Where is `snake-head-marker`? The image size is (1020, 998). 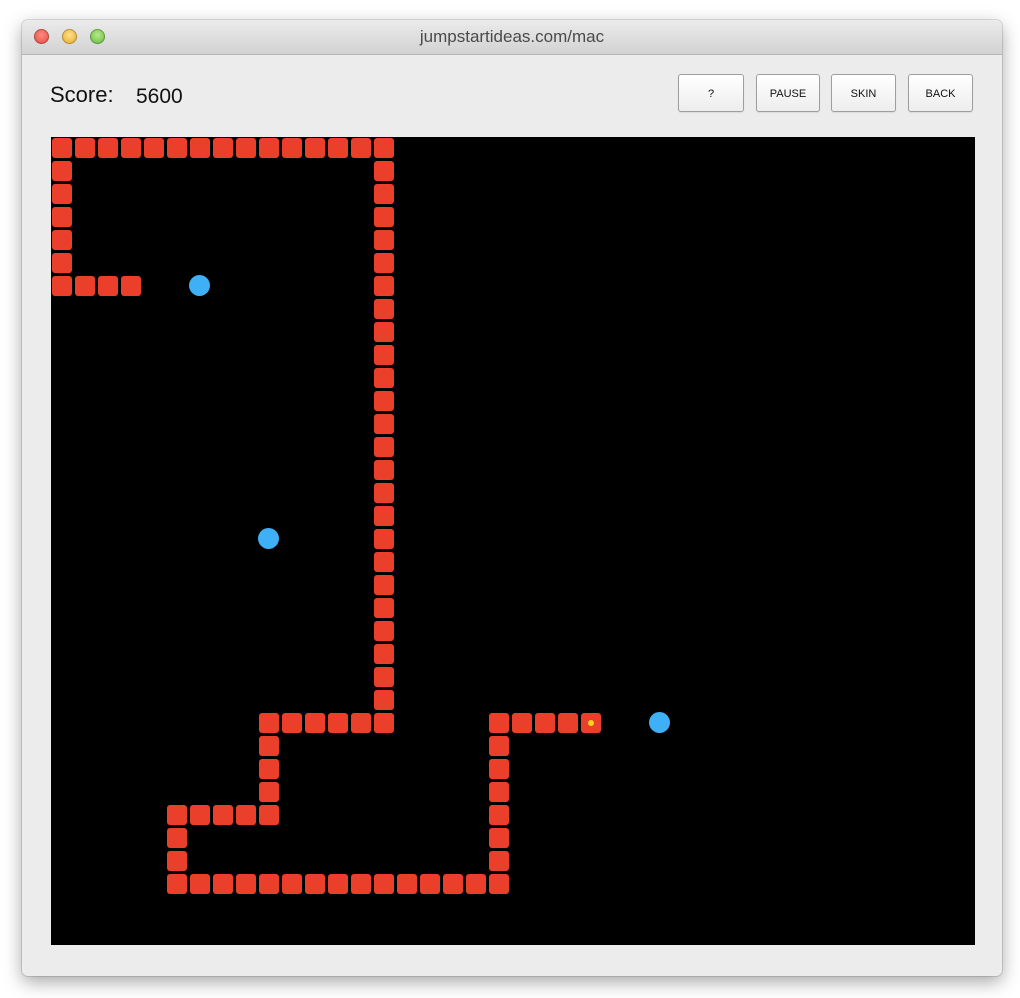 snake-head-marker is located at coordinates (591, 723).